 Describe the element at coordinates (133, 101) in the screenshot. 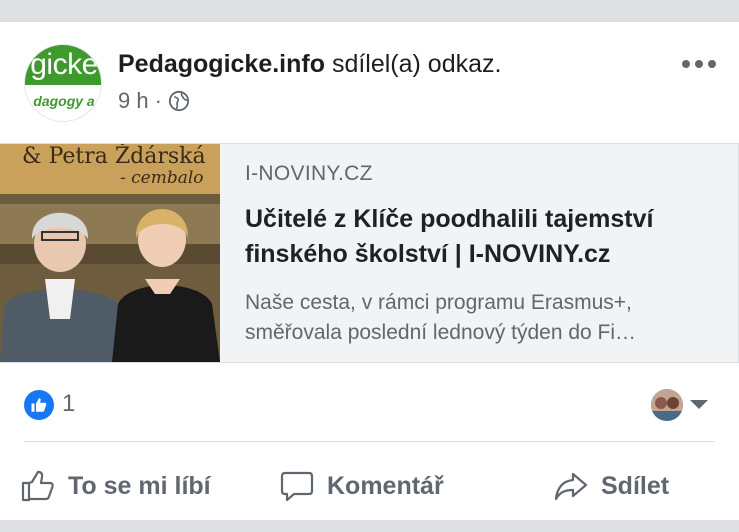

I see `post-timestamp: 9 h` at that location.